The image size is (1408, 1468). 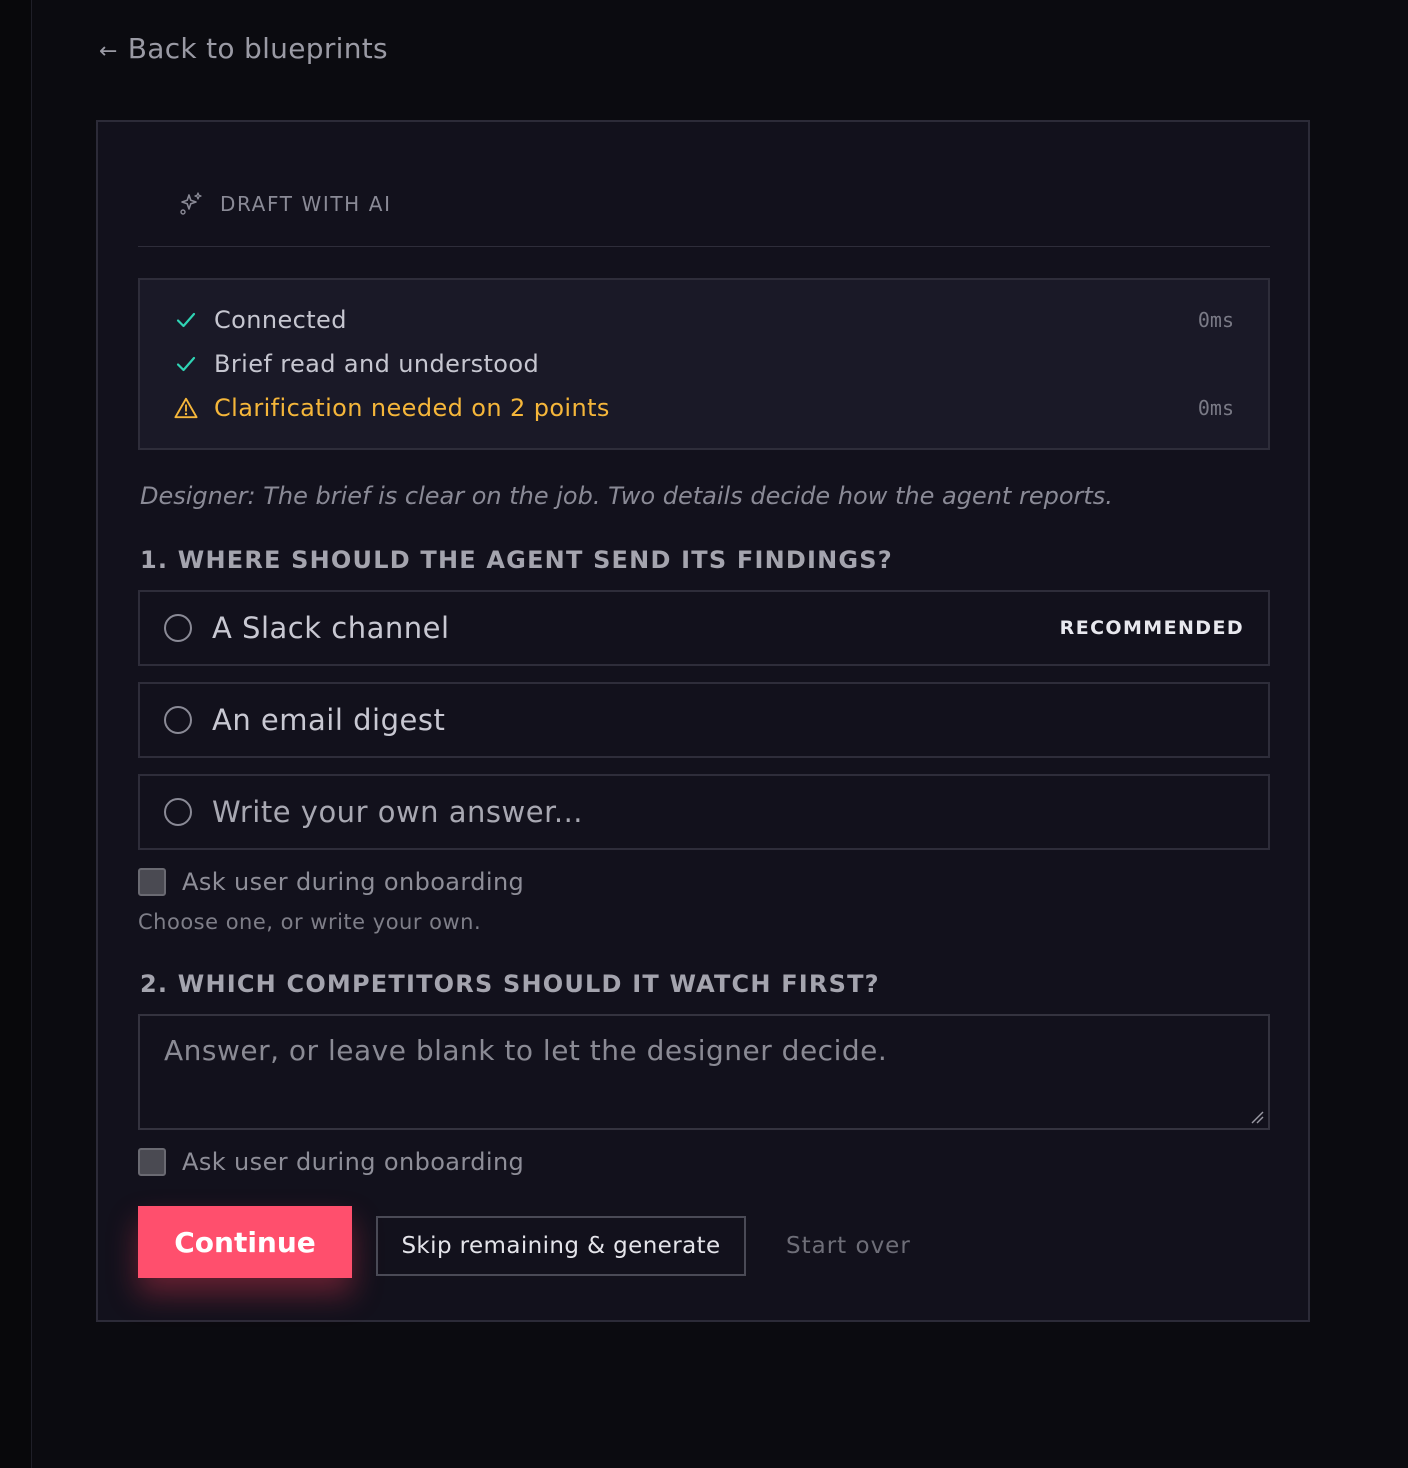 I want to click on panel-title: DRAFT WITH AI, so click(x=306, y=204).